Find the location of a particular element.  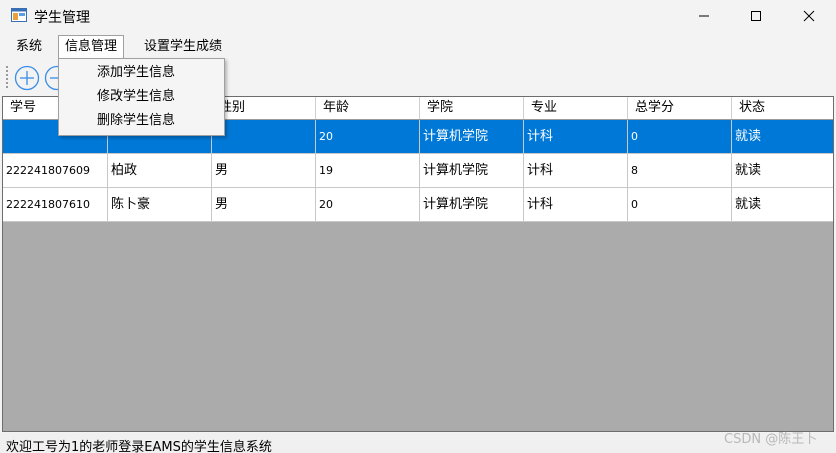

table-cell: 8 is located at coordinates (680, 170).